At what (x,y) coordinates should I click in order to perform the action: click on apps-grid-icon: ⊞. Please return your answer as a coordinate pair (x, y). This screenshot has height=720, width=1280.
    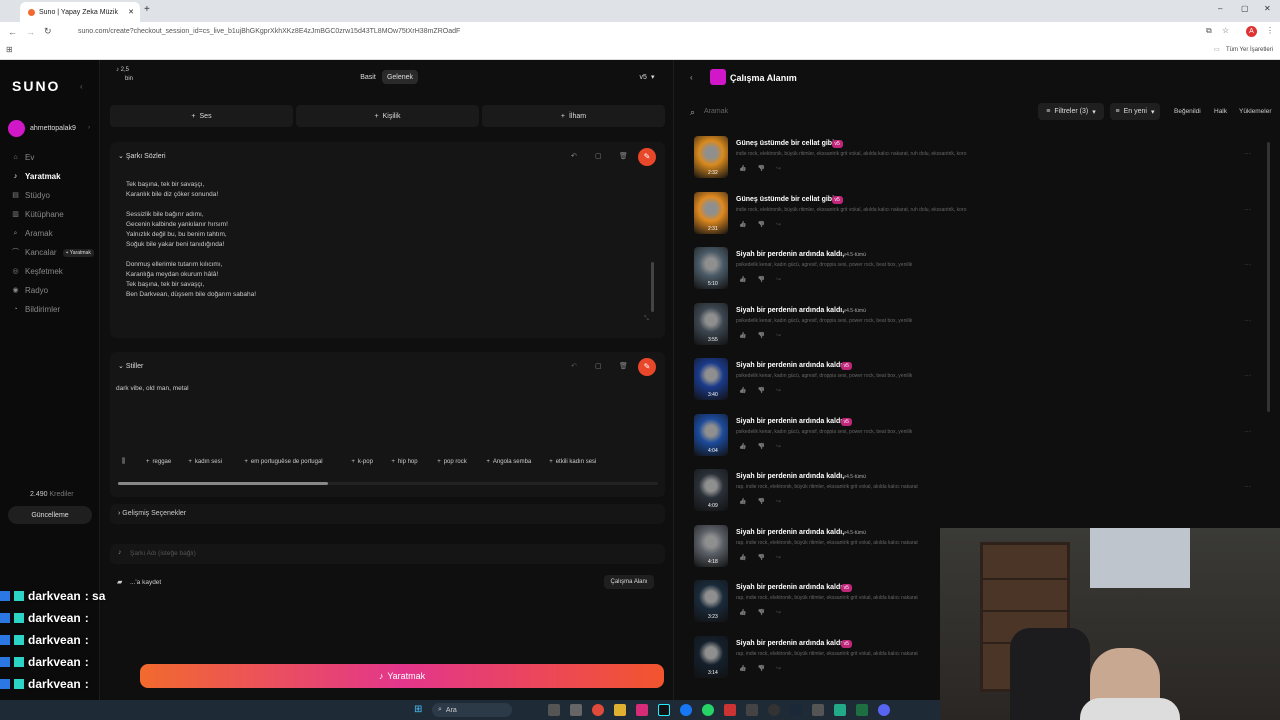
    Looking at the image, I should click on (9, 49).